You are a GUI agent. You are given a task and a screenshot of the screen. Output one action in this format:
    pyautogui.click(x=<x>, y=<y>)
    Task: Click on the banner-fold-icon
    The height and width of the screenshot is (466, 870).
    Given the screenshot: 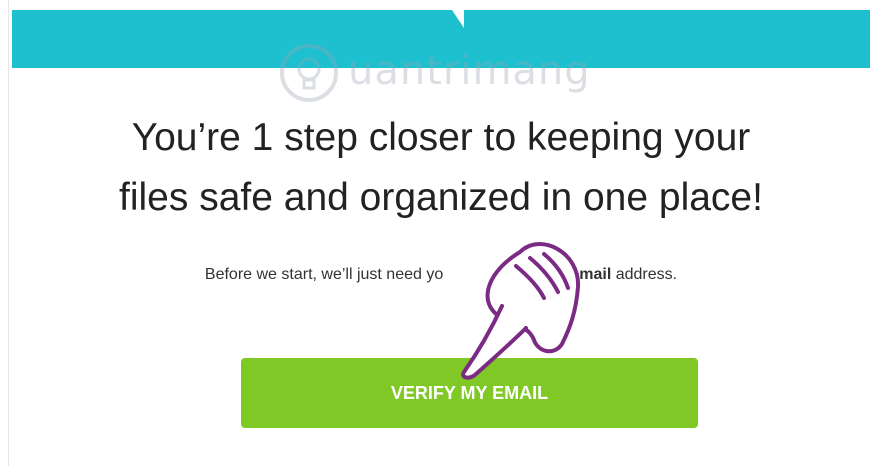 What is the action you would take?
    pyautogui.click(x=458, y=19)
    